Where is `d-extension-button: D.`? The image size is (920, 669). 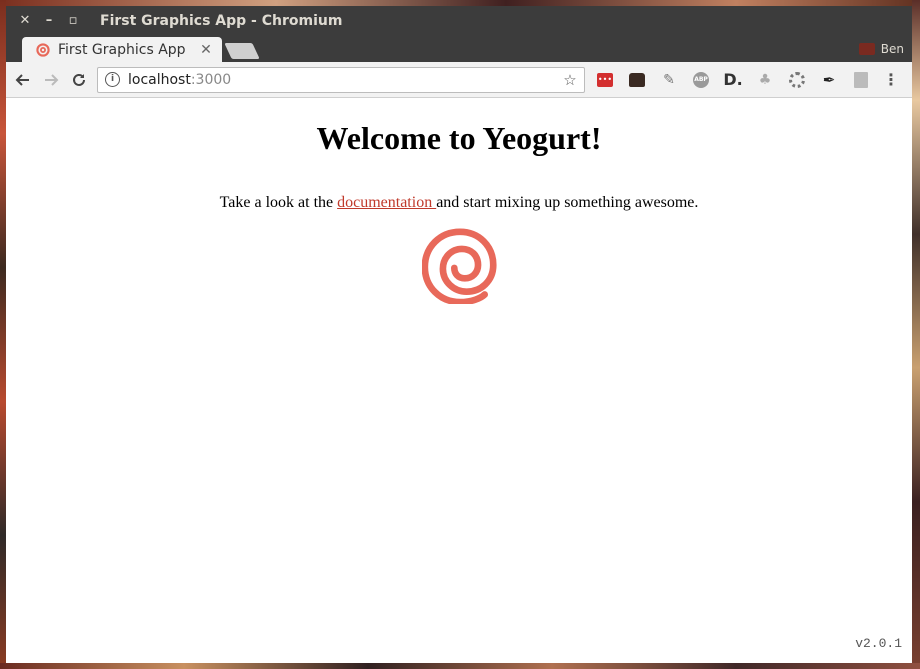 d-extension-button: D. is located at coordinates (733, 80).